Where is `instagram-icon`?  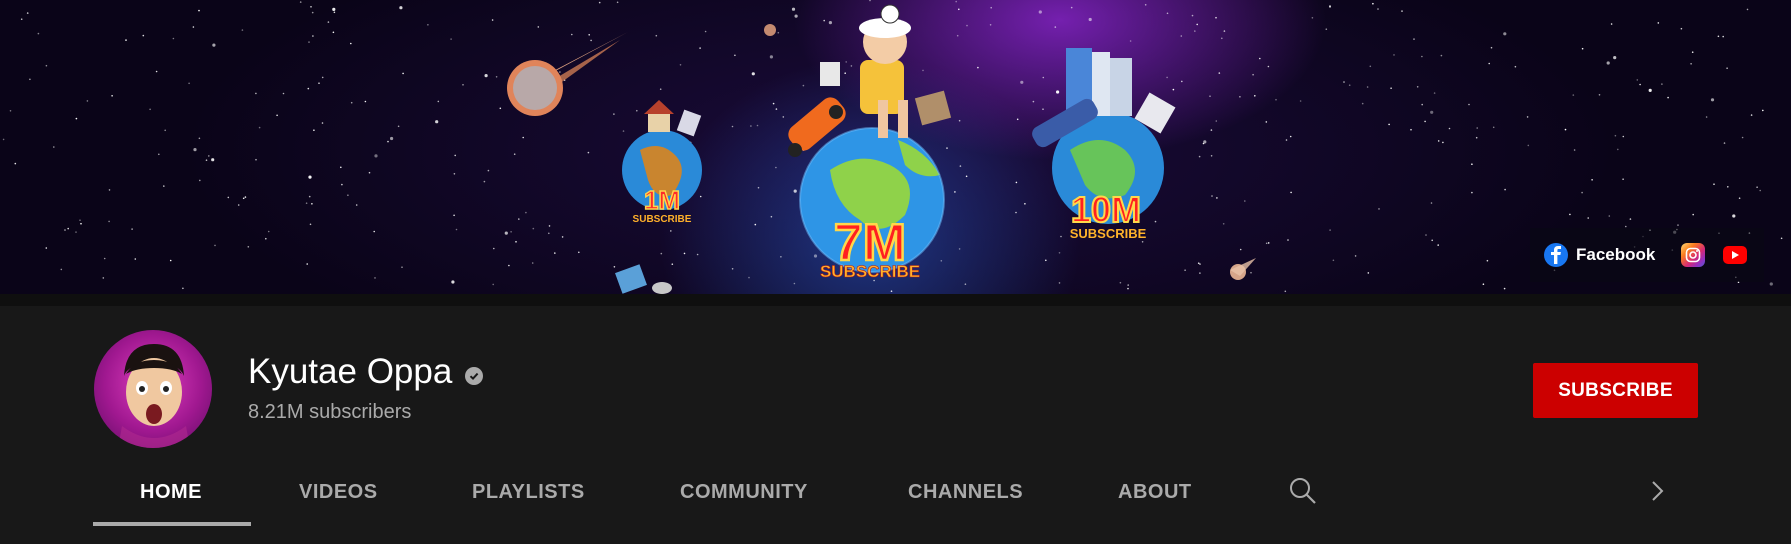
instagram-icon is located at coordinates (1693, 255).